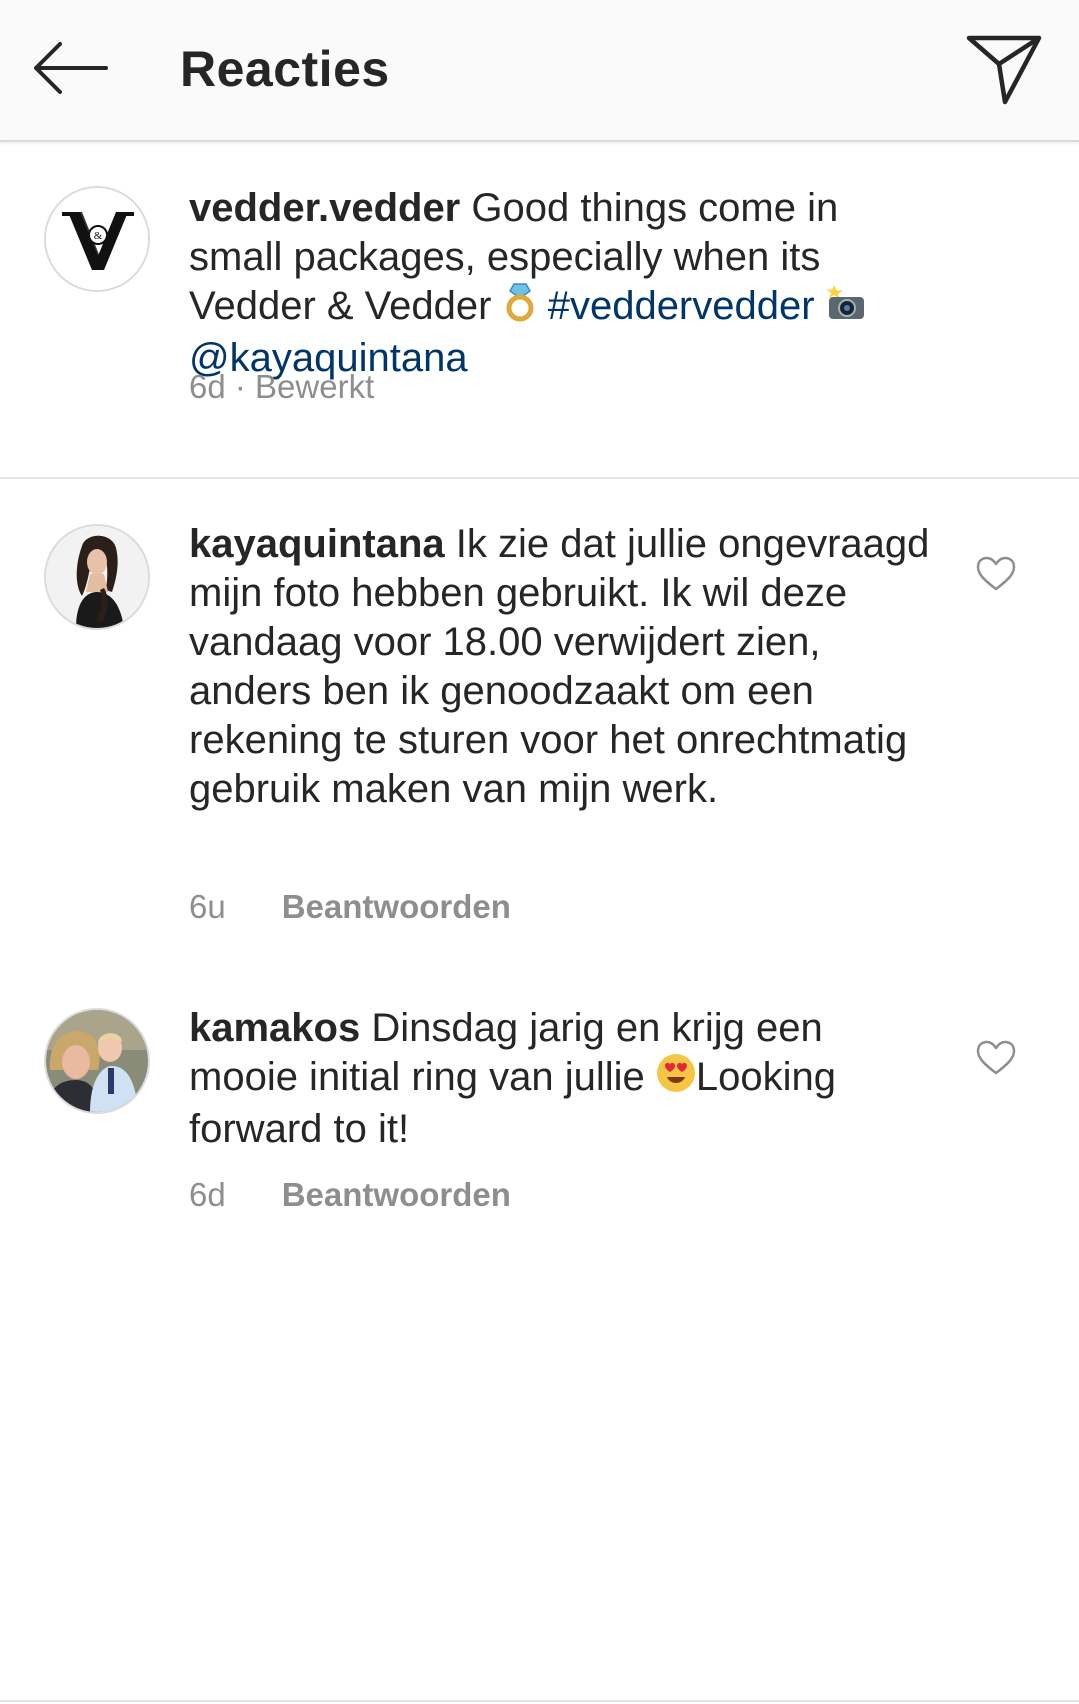  I want to click on comment-username: kayaquintana, so click(317, 544).